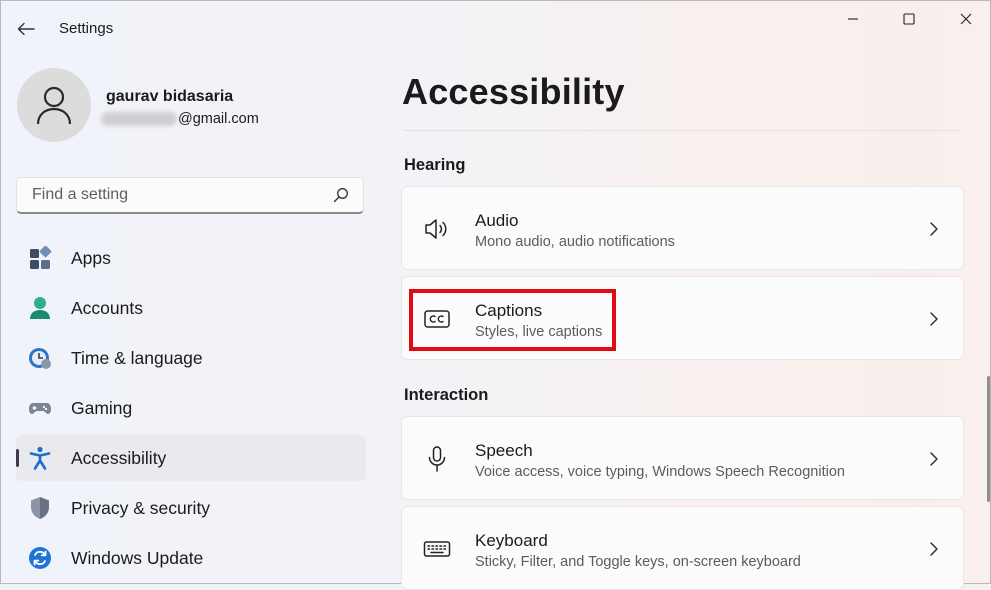 The width and height of the screenshot is (991, 590). Describe the element at coordinates (119, 458) in the screenshot. I see `sidebar-item-label: Accessibility` at that location.